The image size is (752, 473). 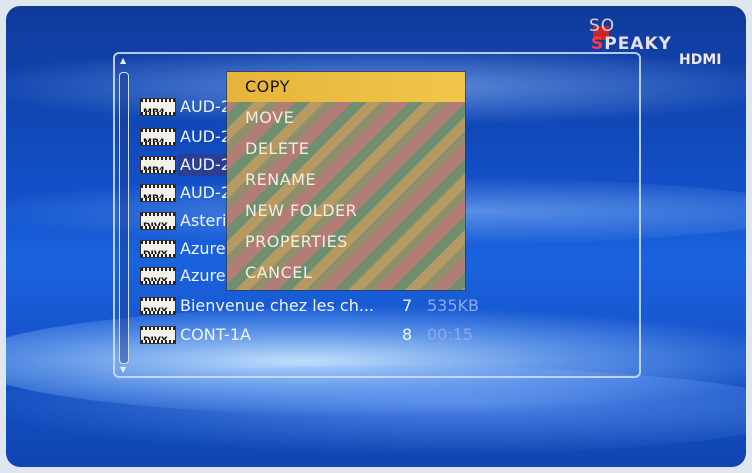 I want to click on logo-line1: SO, so click(x=602, y=26).